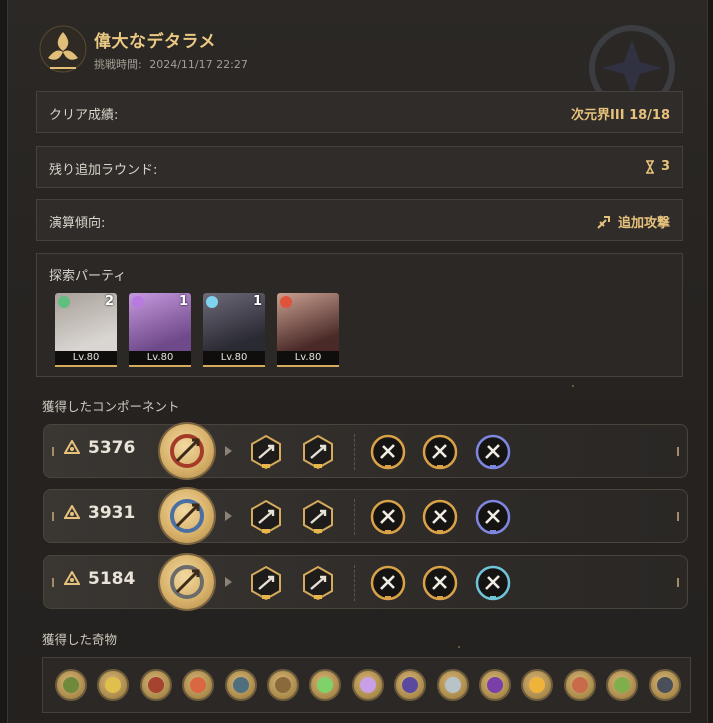 Image resolution: width=713 pixels, height=723 pixels. I want to click on hourglass-icon, so click(649, 166).